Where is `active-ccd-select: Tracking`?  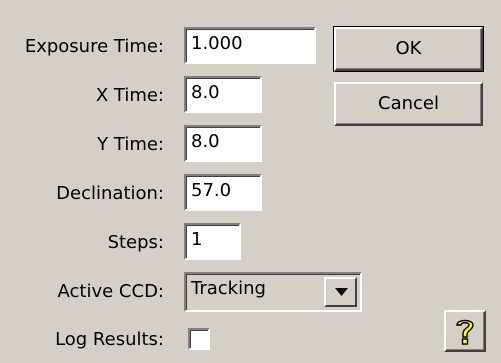
active-ccd-select: Tracking is located at coordinates (273, 292).